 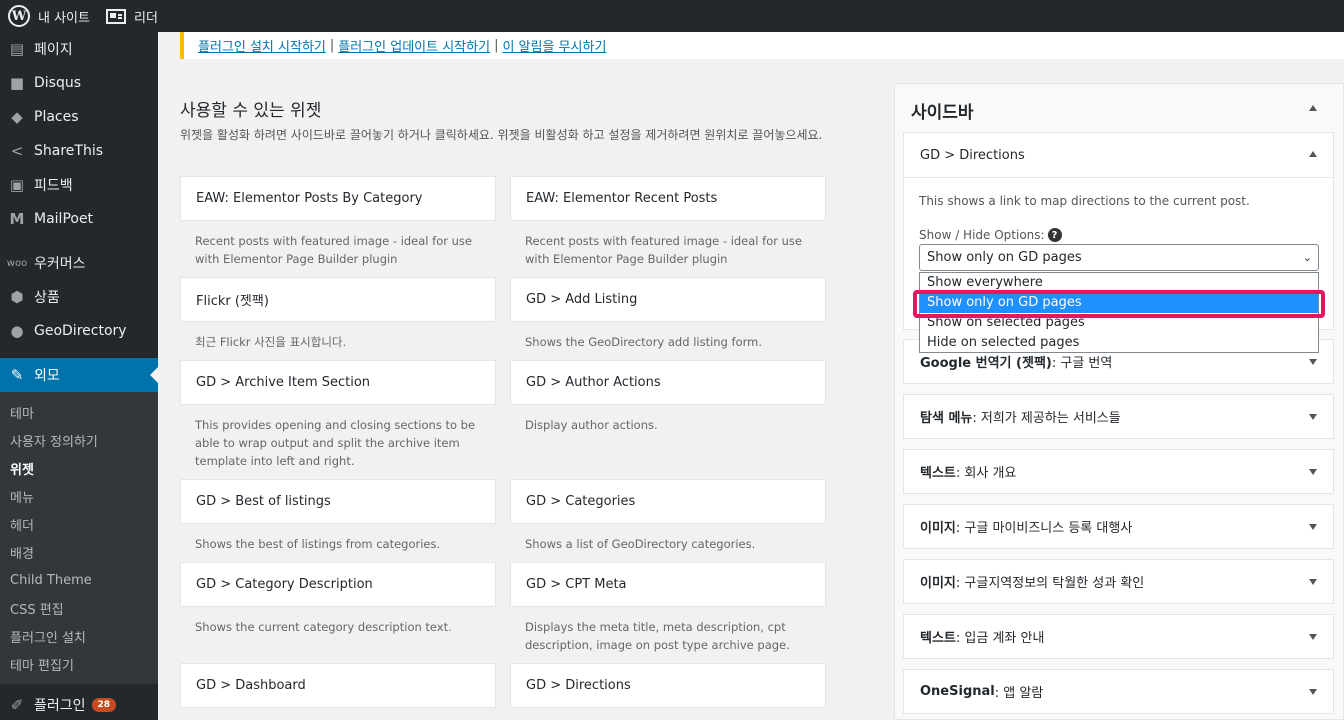 What do you see at coordinates (668, 299) in the screenshot?
I see `widget-gd-add-listing: GD > Add Listing` at bounding box center [668, 299].